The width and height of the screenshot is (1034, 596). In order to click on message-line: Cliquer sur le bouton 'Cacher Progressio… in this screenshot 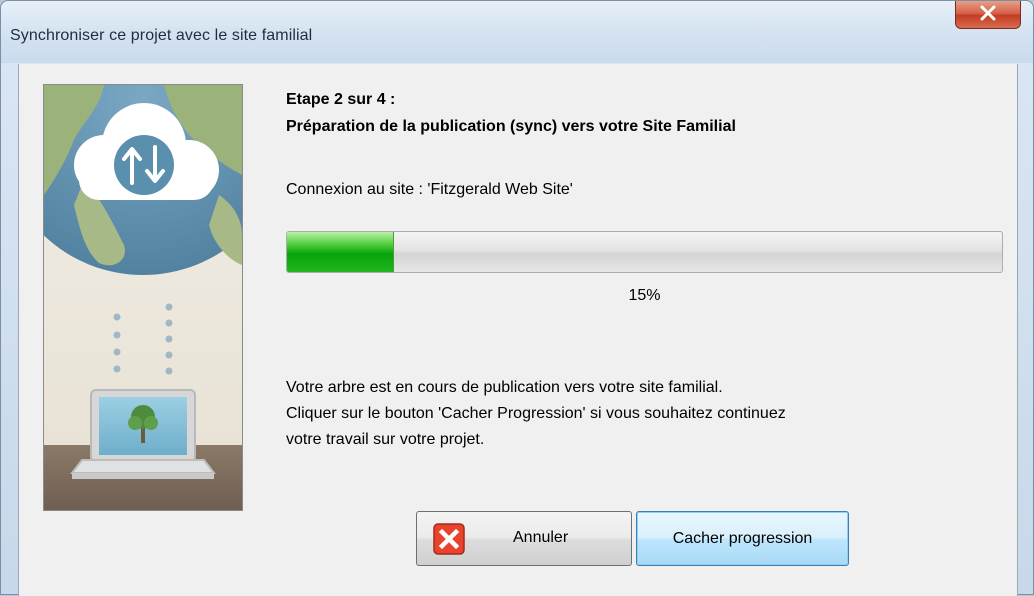, I will do `click(536, 413)`.